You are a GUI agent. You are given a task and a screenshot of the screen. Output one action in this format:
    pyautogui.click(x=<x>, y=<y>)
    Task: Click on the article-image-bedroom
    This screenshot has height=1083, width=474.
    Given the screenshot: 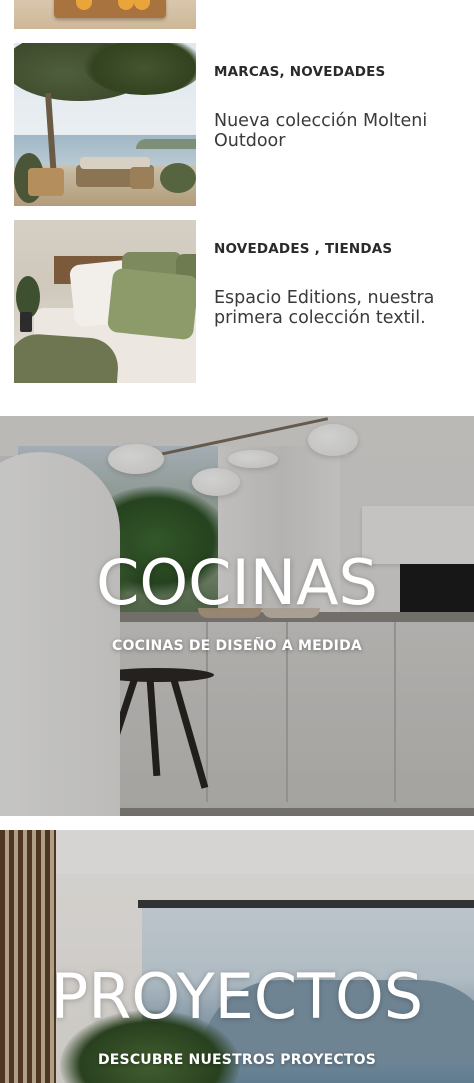 What is the action you would take?
    pyautogui.click(x=105, y=301)
    